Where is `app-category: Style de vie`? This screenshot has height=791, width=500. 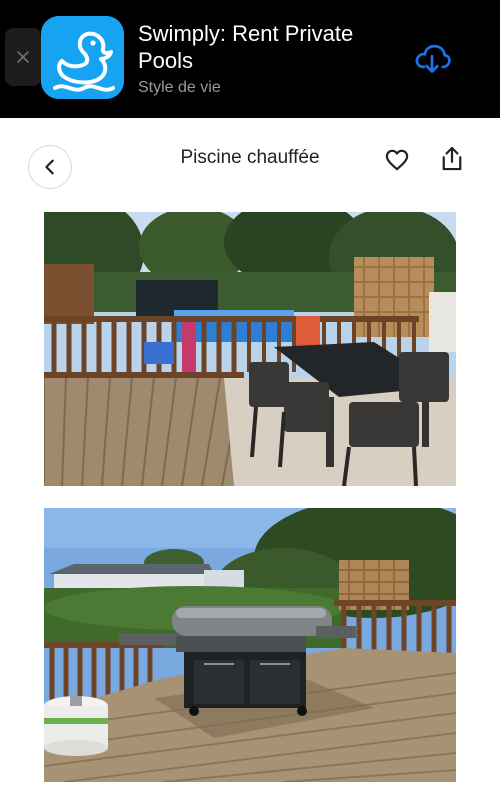
app-category: Style de vie is located at coordinates (179, 87).